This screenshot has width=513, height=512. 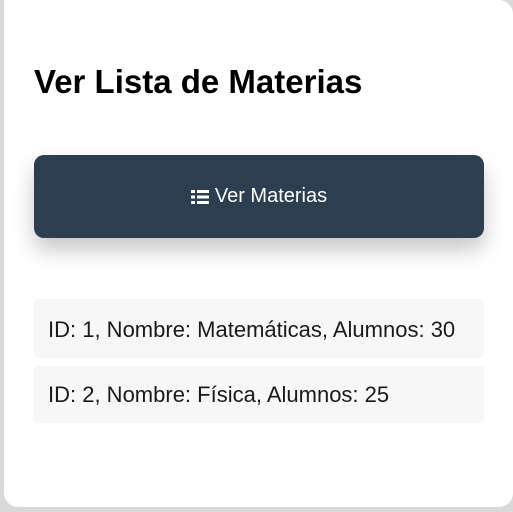 I want to click on page-title: Ver Lista de Materias, so click(x=198, y=81).